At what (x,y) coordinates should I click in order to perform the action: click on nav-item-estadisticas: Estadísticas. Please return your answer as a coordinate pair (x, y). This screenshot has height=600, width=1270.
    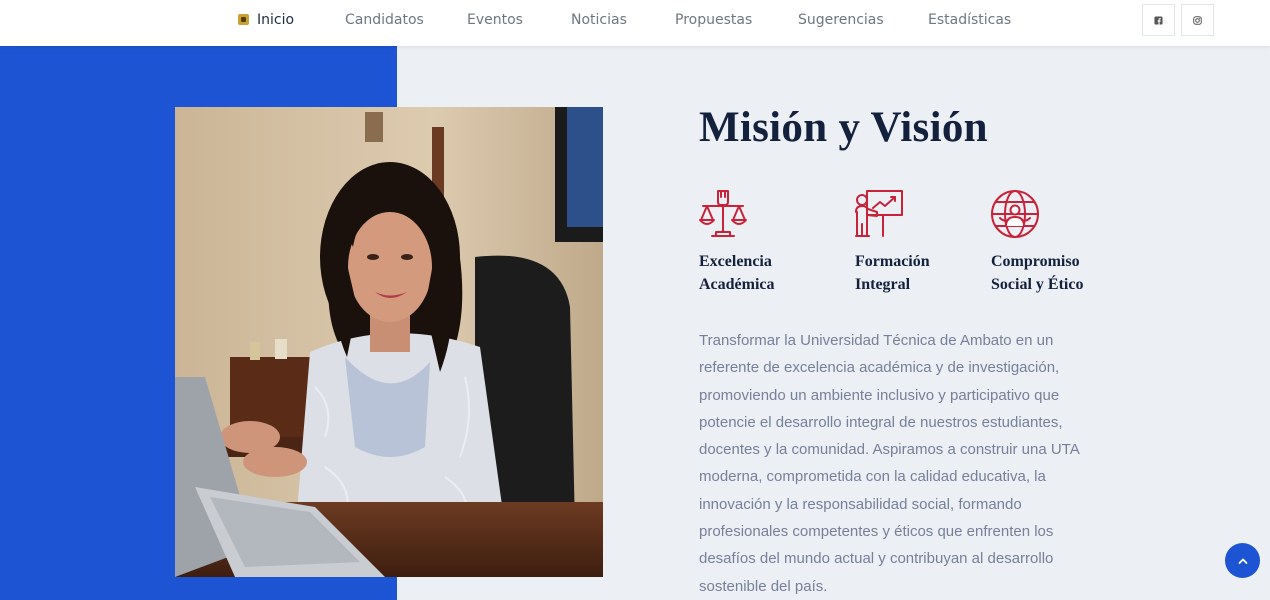
    Looking at the image, I should click on (969, 20).